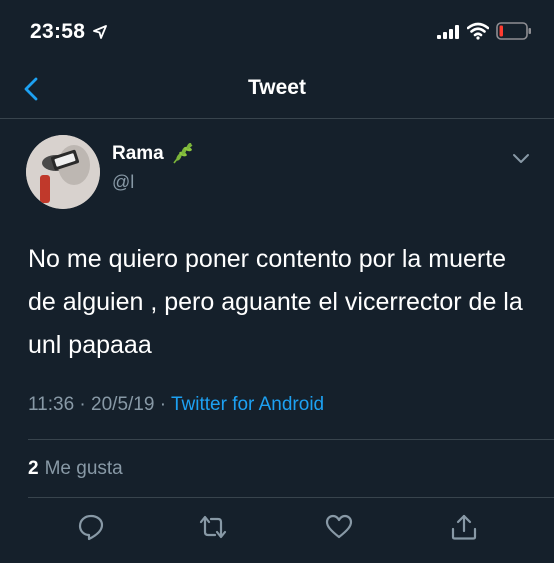 This screenshot has height=563, width=554. Describe the element at coordinates (58, 31) in the screenshot. I see `status-time: 23:58` at that location.